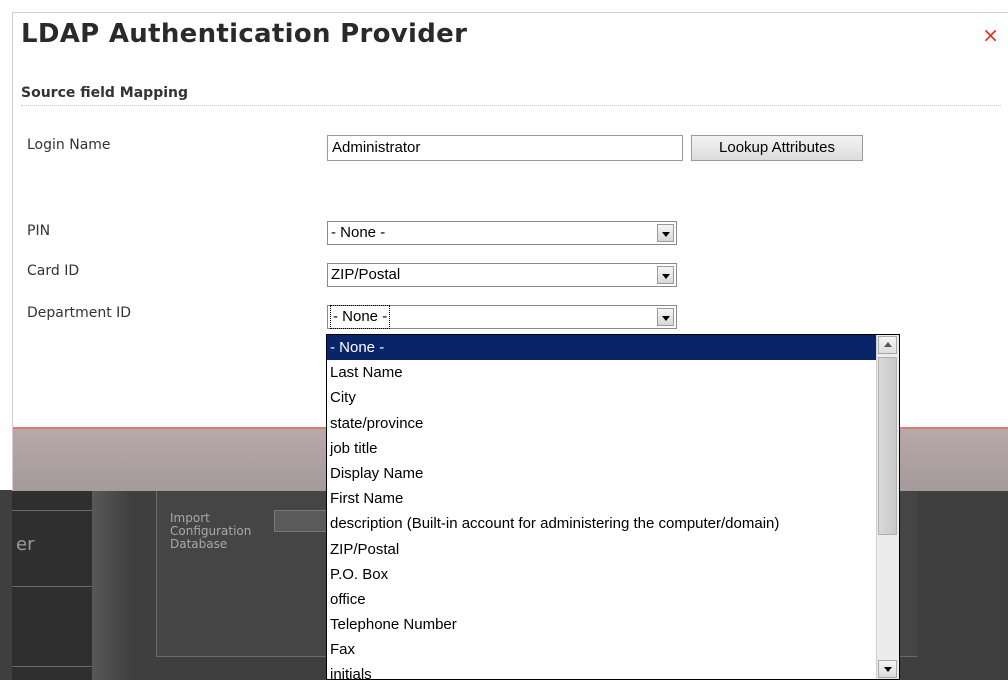 This screenshot has width=1008, height=680. Describe the element at coordinates (887, 446) in the screenshot. I see `scrollbar-thumb` at that location.